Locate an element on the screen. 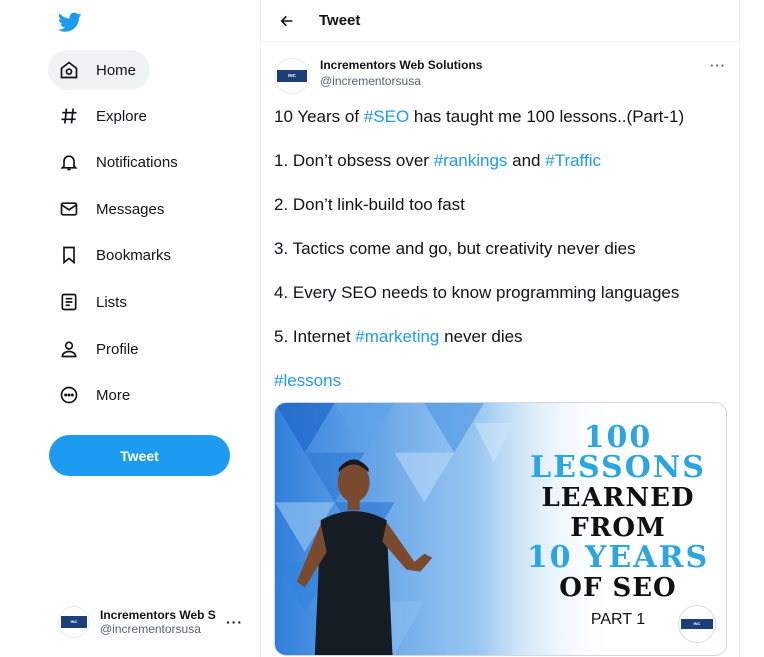 Image resolution: width=764 pixels, height=657 pixels. hashtag-link: #SEO is located at coordinates (386, 116).